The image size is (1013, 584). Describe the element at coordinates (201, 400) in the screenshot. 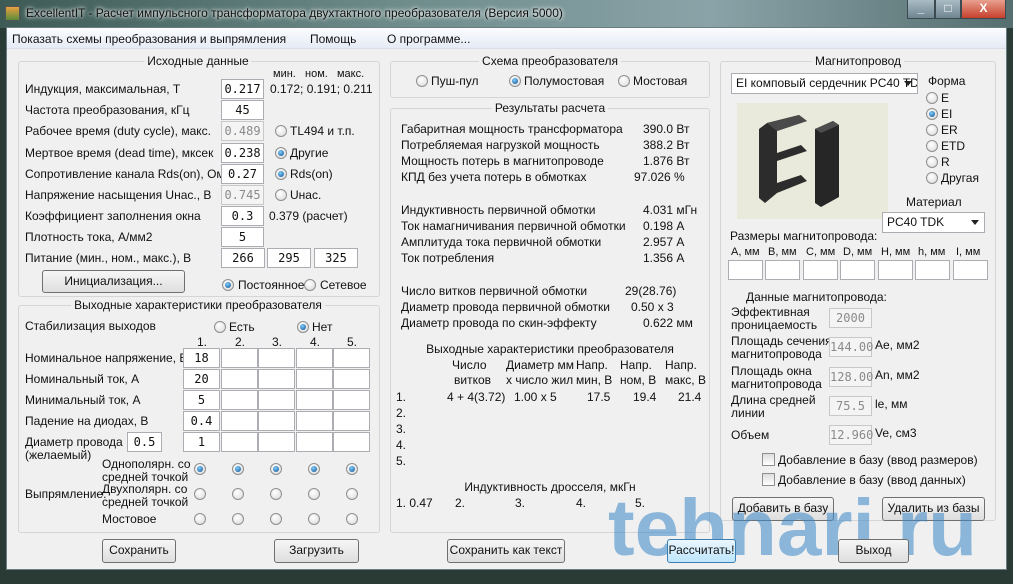

I see `output-value-input: 5` at that location.